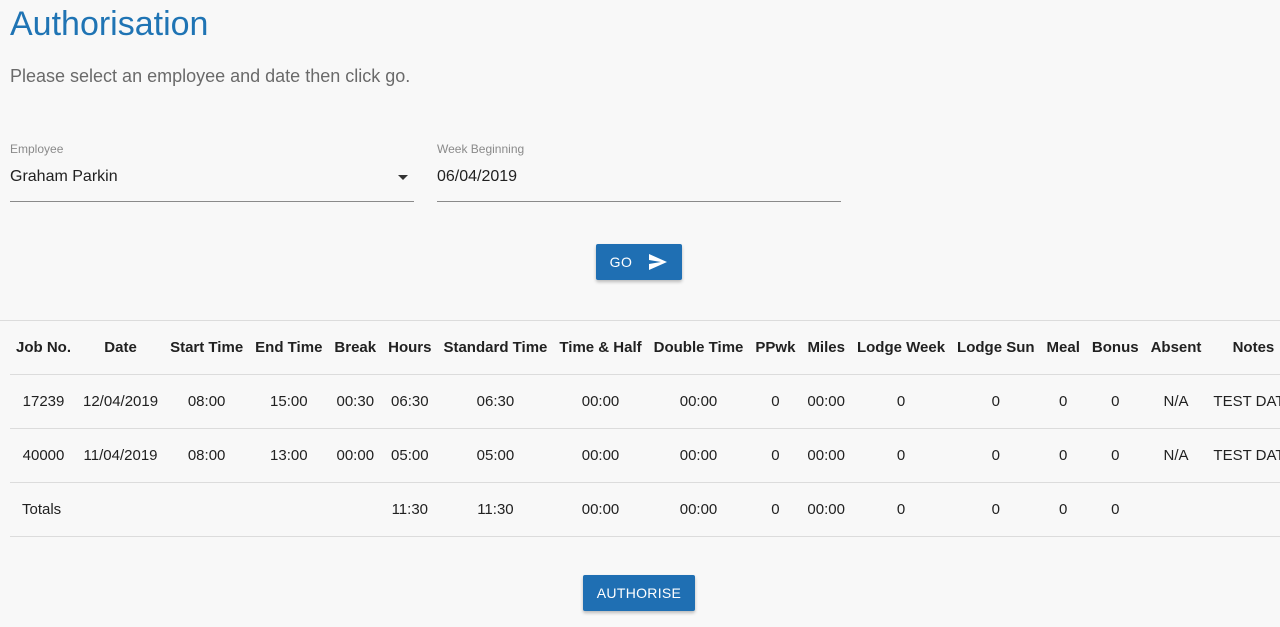  I want to click on totals-bonus: 0, so click(1115, 509).